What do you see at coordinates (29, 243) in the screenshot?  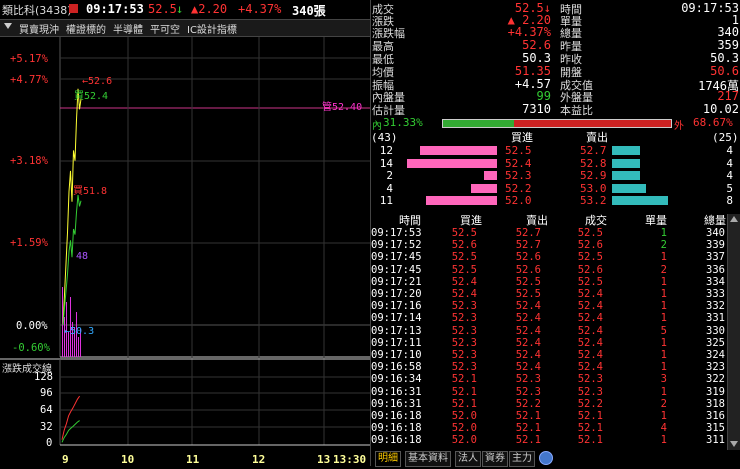 I see `y-label: +1.59%` at bounding box center [29, 243].